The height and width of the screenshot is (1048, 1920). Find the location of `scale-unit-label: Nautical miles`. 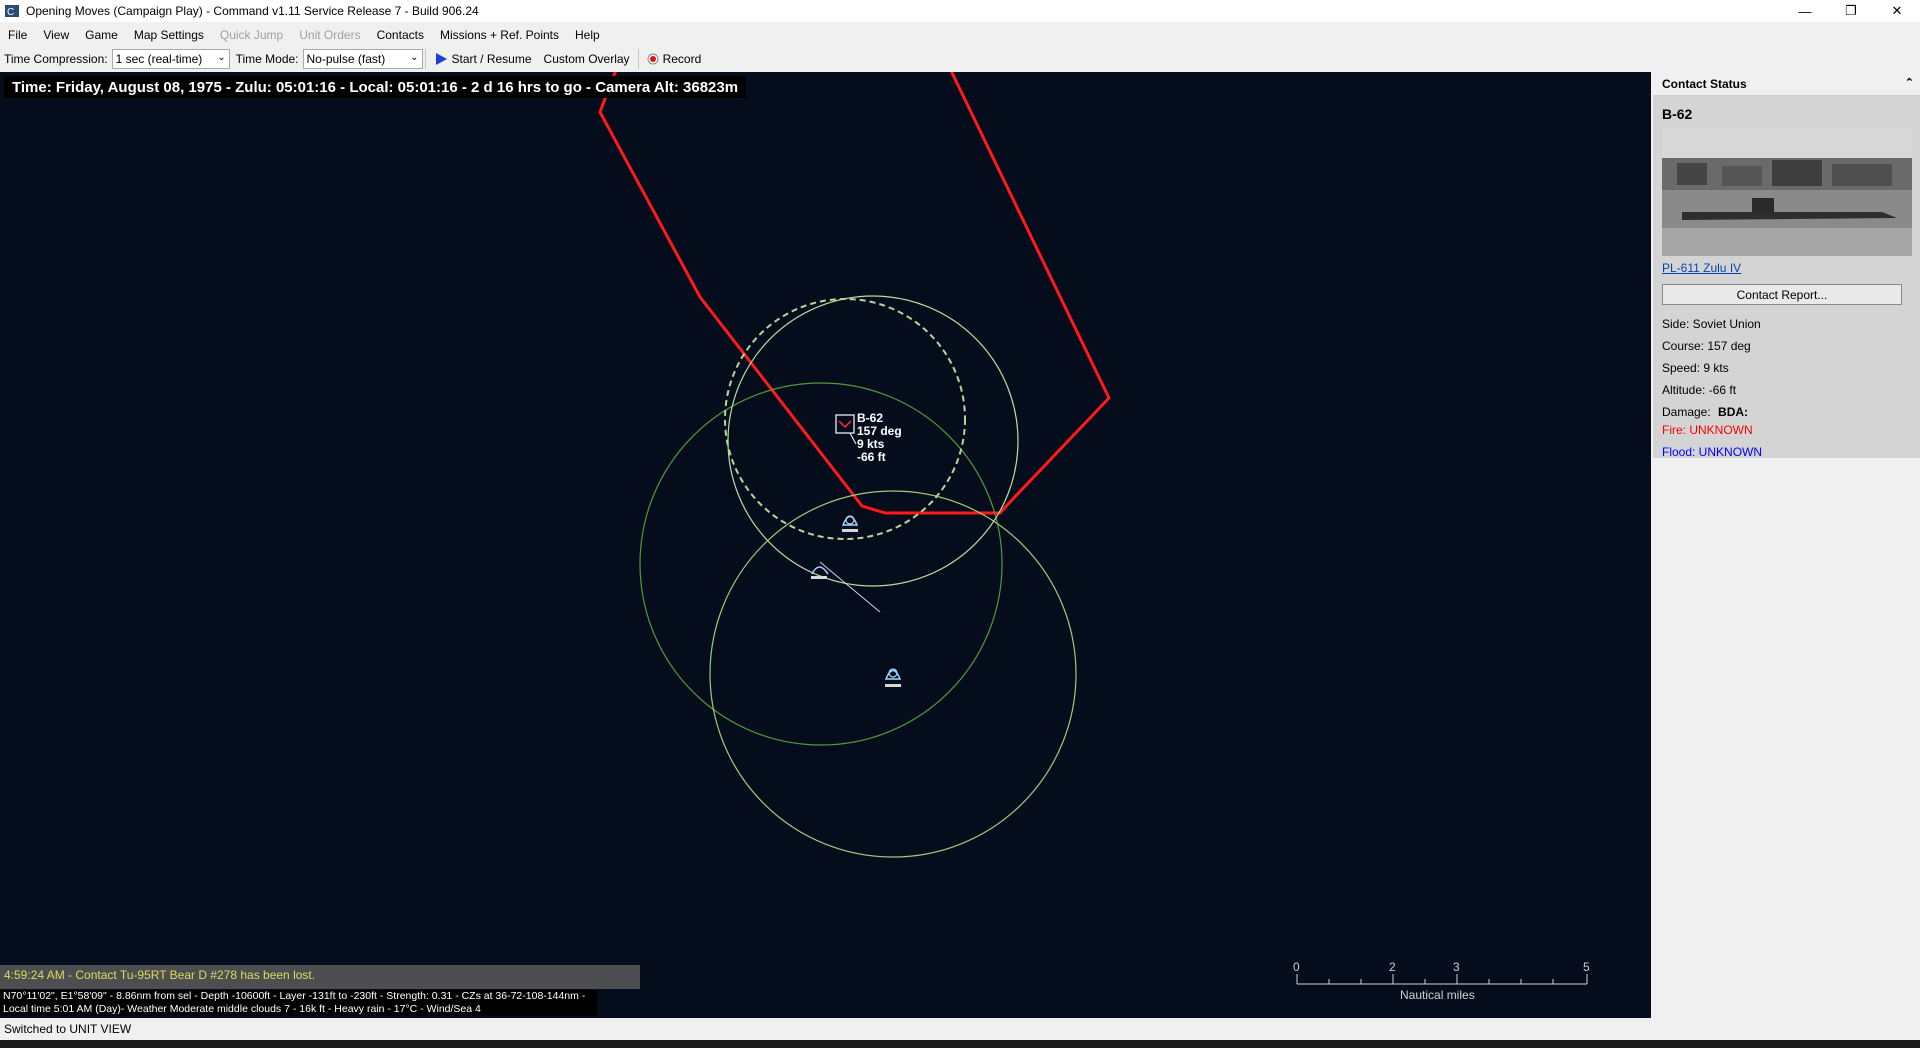

scale-unit-label: Nautical miles is located at coordinates (1437, 995).